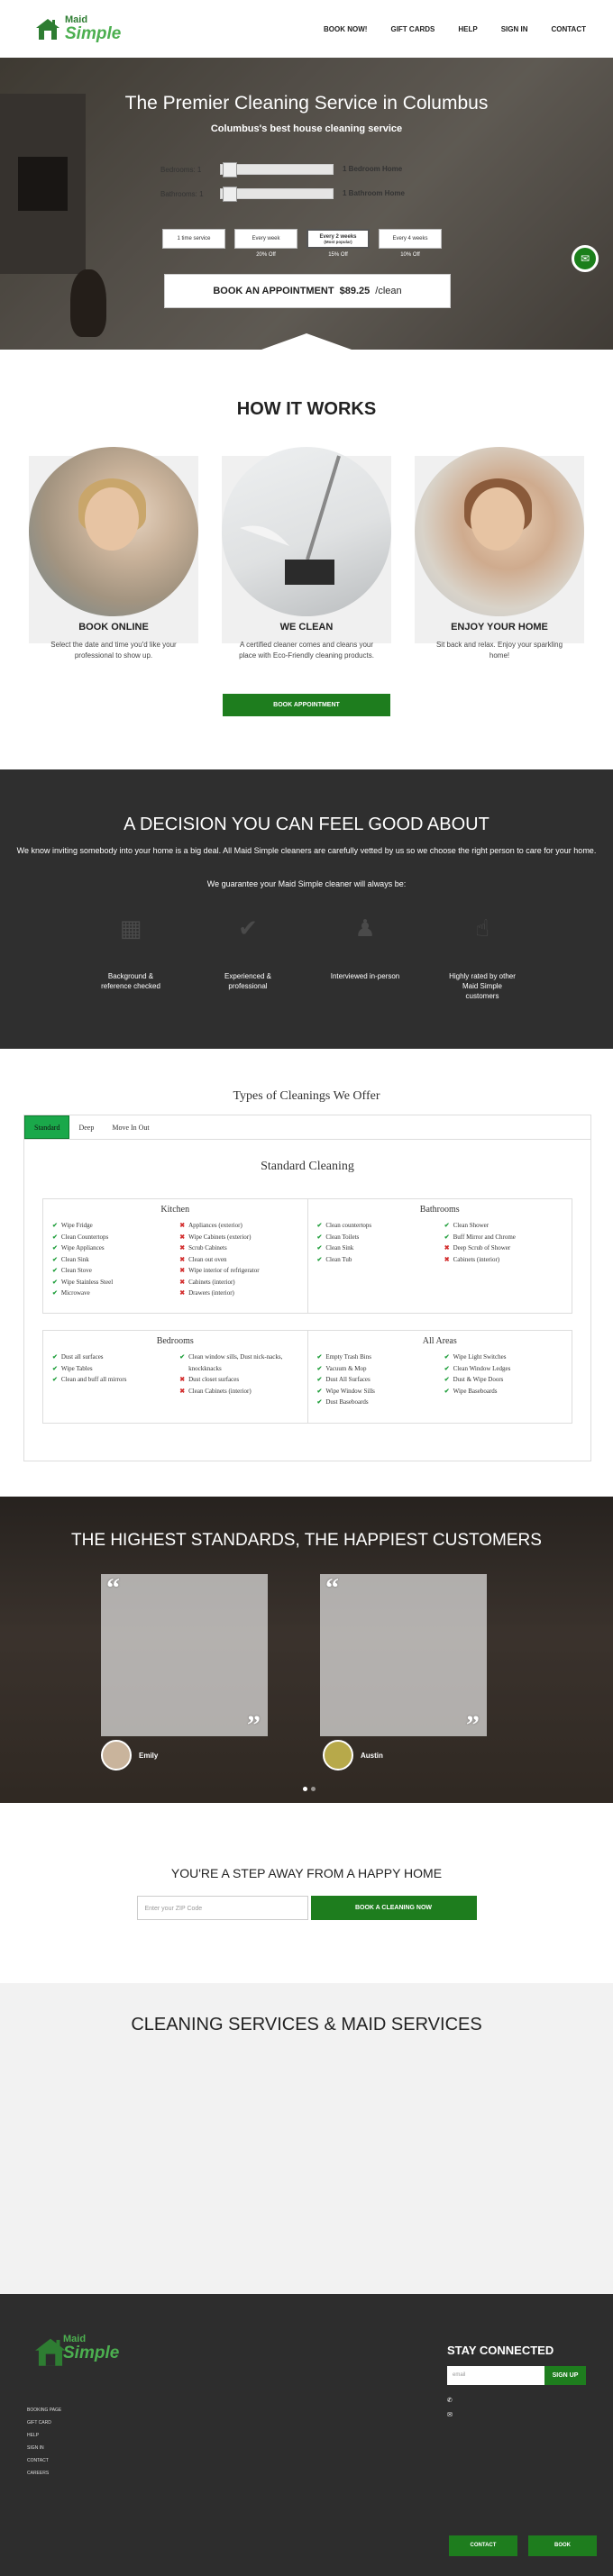 The image size is (613, 2576). What do you see at coordinates (565, 2375) in the screenshot?
I see `signup-button: SIGN UP` at bounding box center [565, 2375].